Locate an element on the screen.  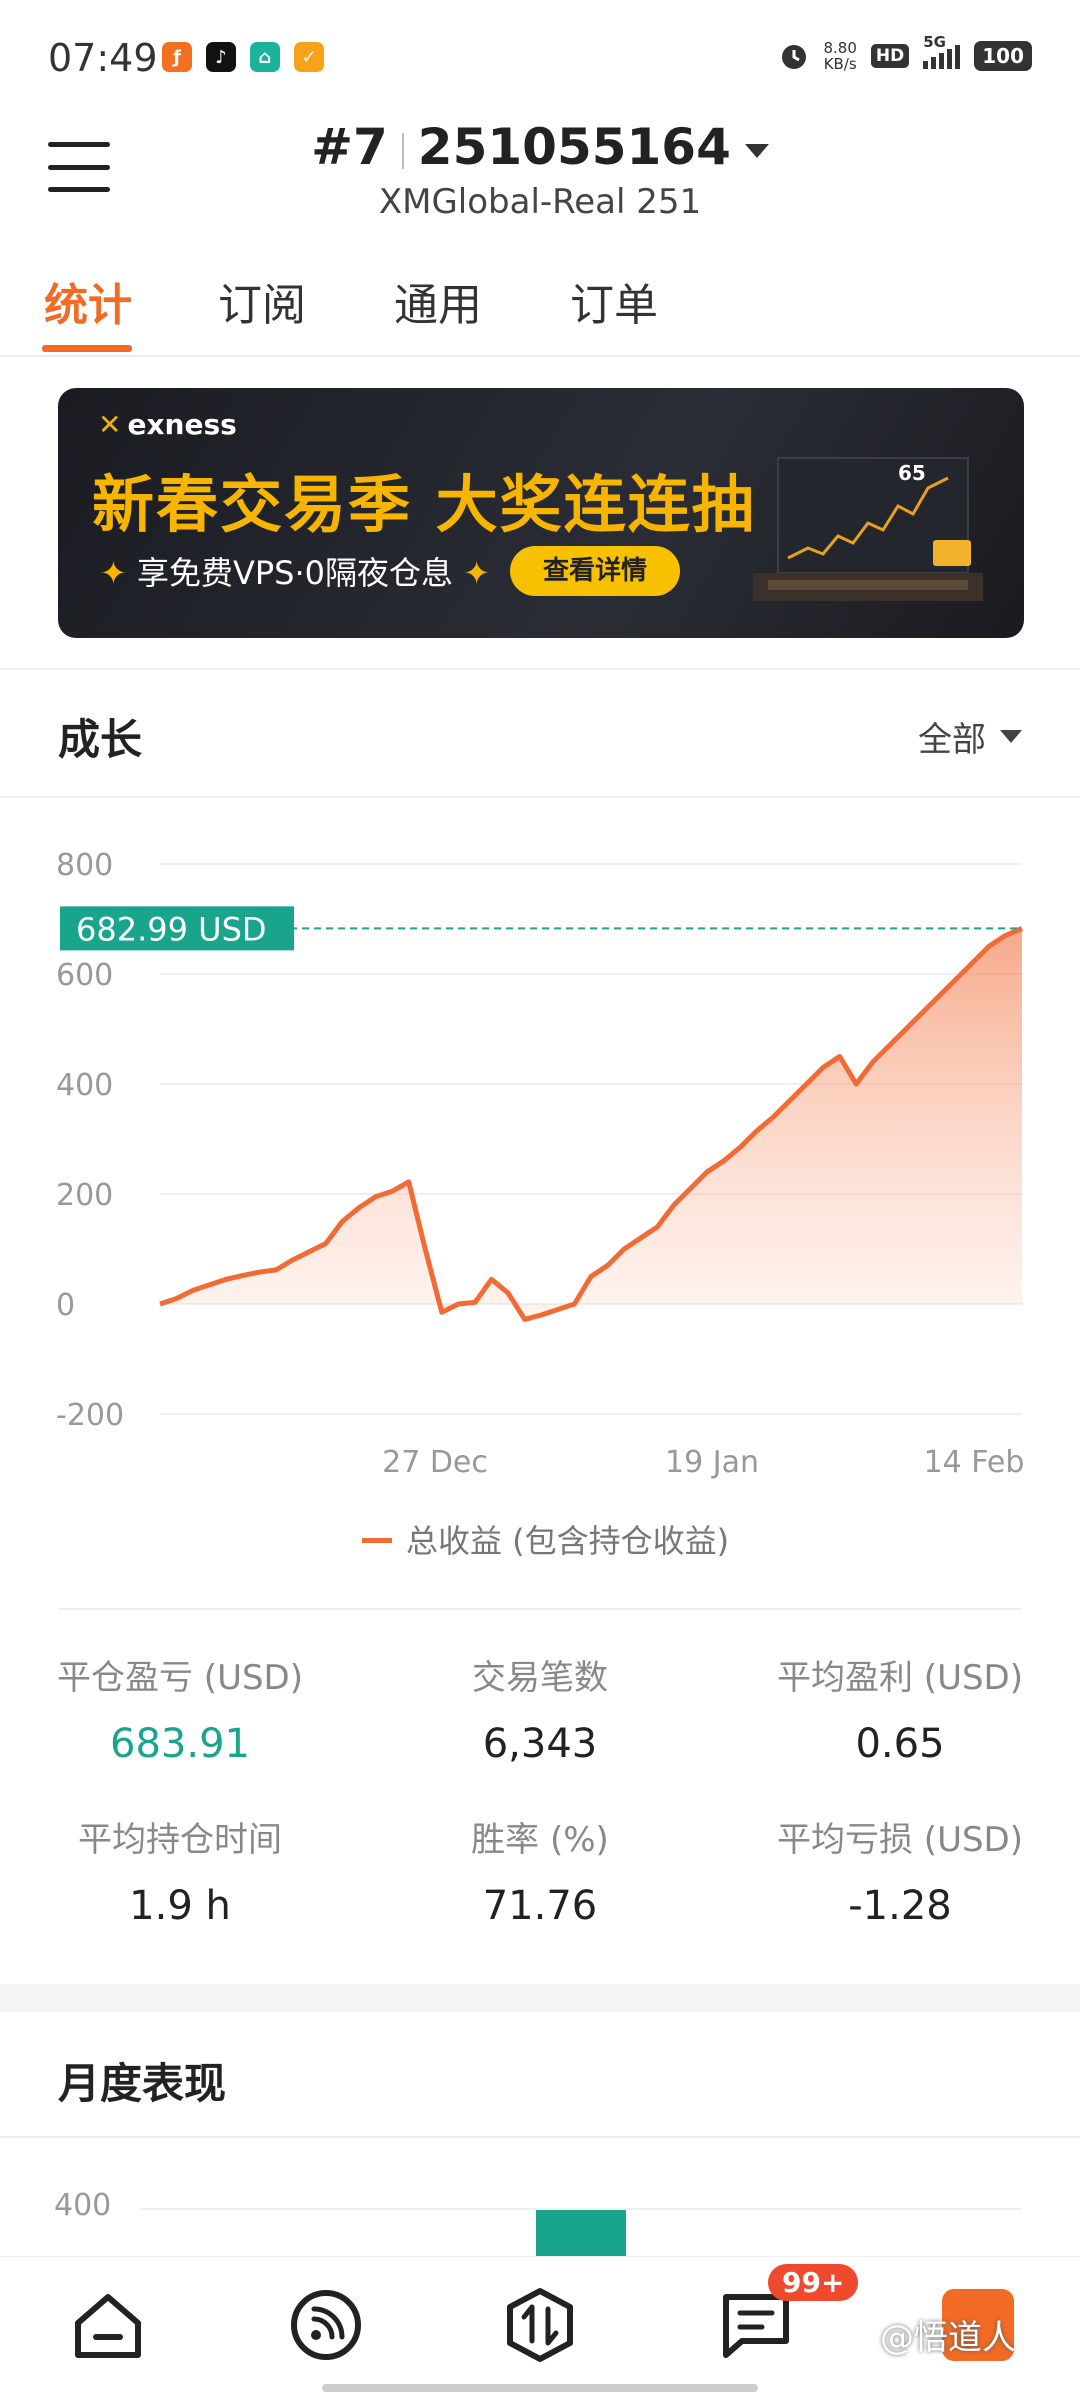
stat-closed-pnl: 平仓盈亏 (USD) 683.91 is located at coordinates (180, 1712).